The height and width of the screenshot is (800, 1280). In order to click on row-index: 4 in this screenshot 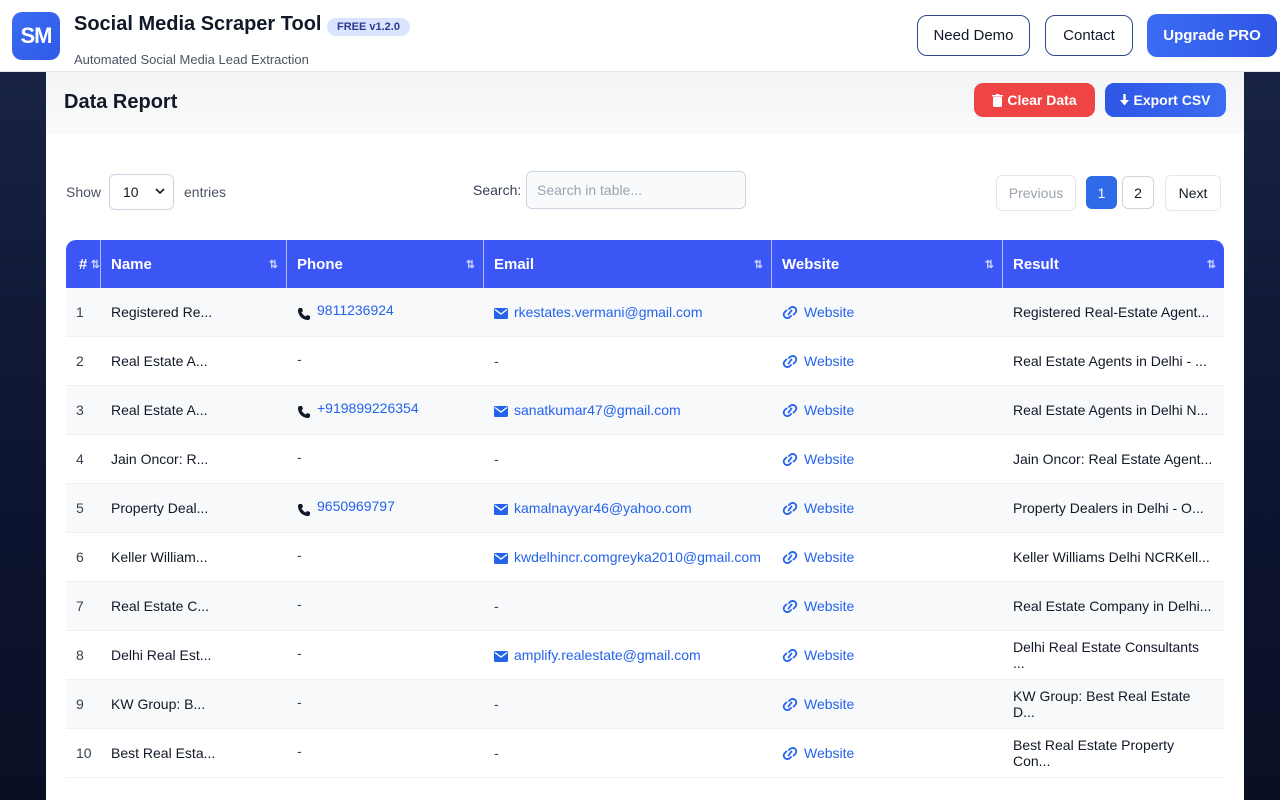, I will do `click(83, 459)`.